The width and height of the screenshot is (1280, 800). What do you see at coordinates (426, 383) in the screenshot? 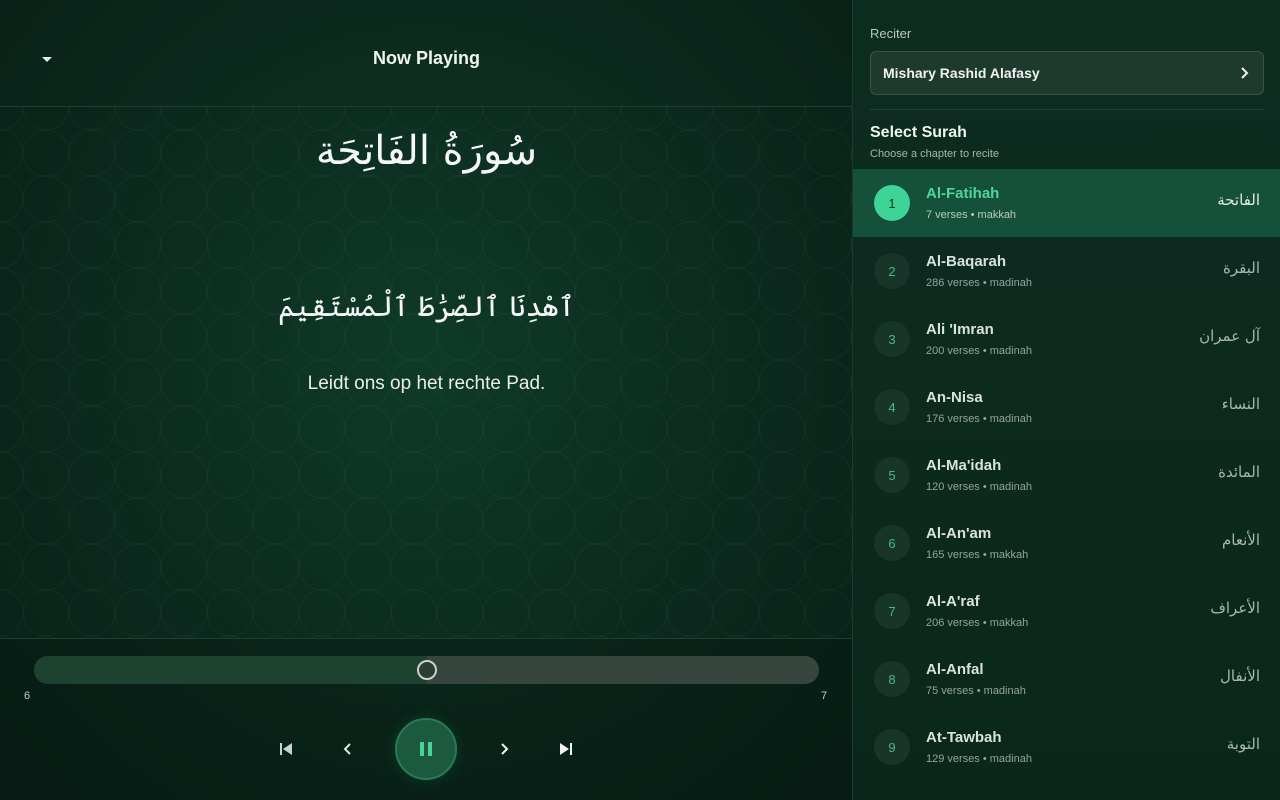
I see `verse-translation: Leidt ons op het rechte Pad.` at bounding box center [426, 383].